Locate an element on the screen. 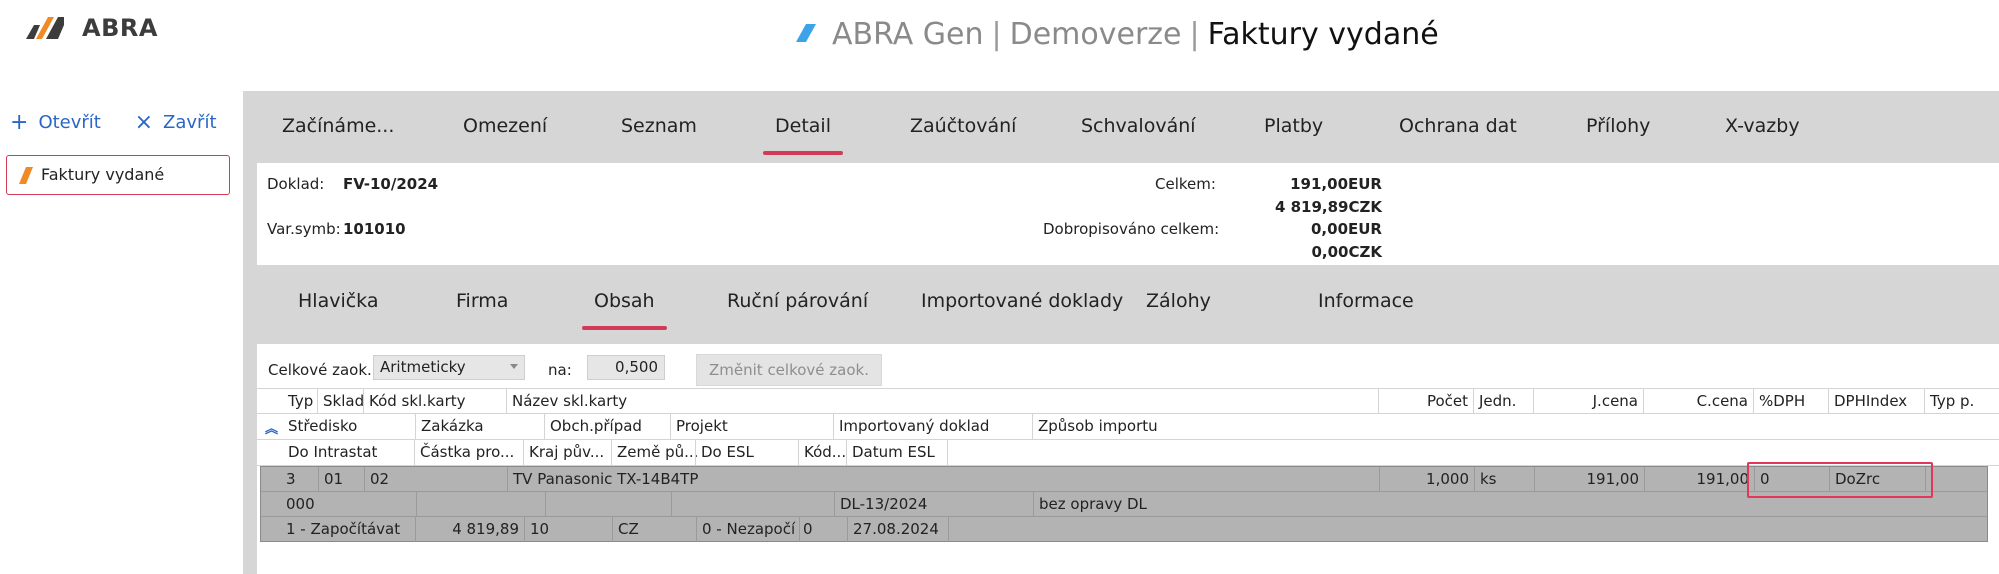 The height and width of the screenshot is (574, 1999). col-projekt: Projekt is located at coordinates (702, 426).